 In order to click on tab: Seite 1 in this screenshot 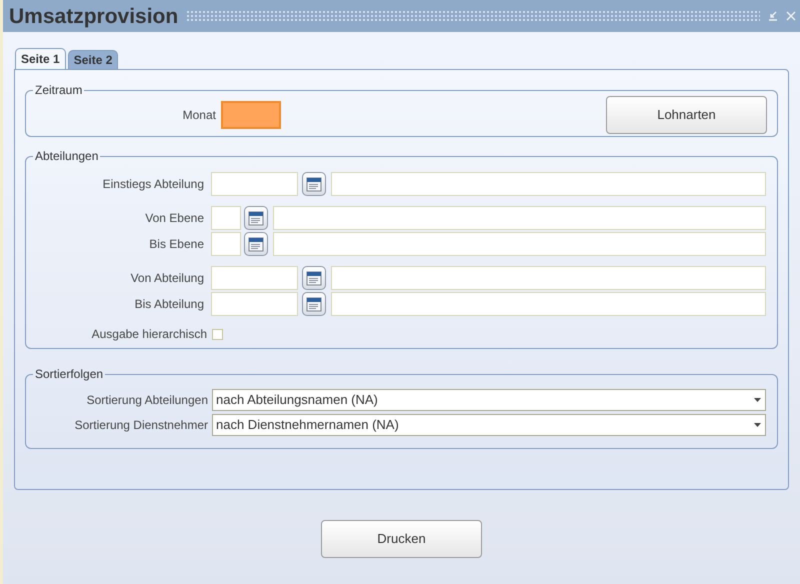, I will do `click(40, 58)`.